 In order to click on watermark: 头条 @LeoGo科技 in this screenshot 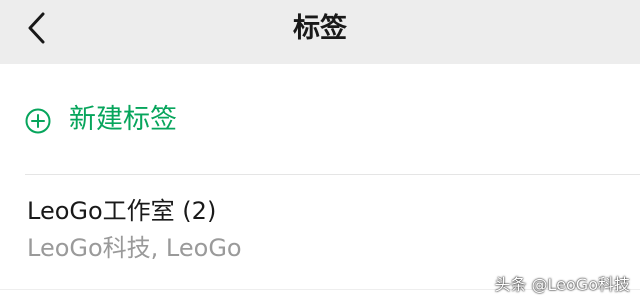, I will do `click(562, 284)`.